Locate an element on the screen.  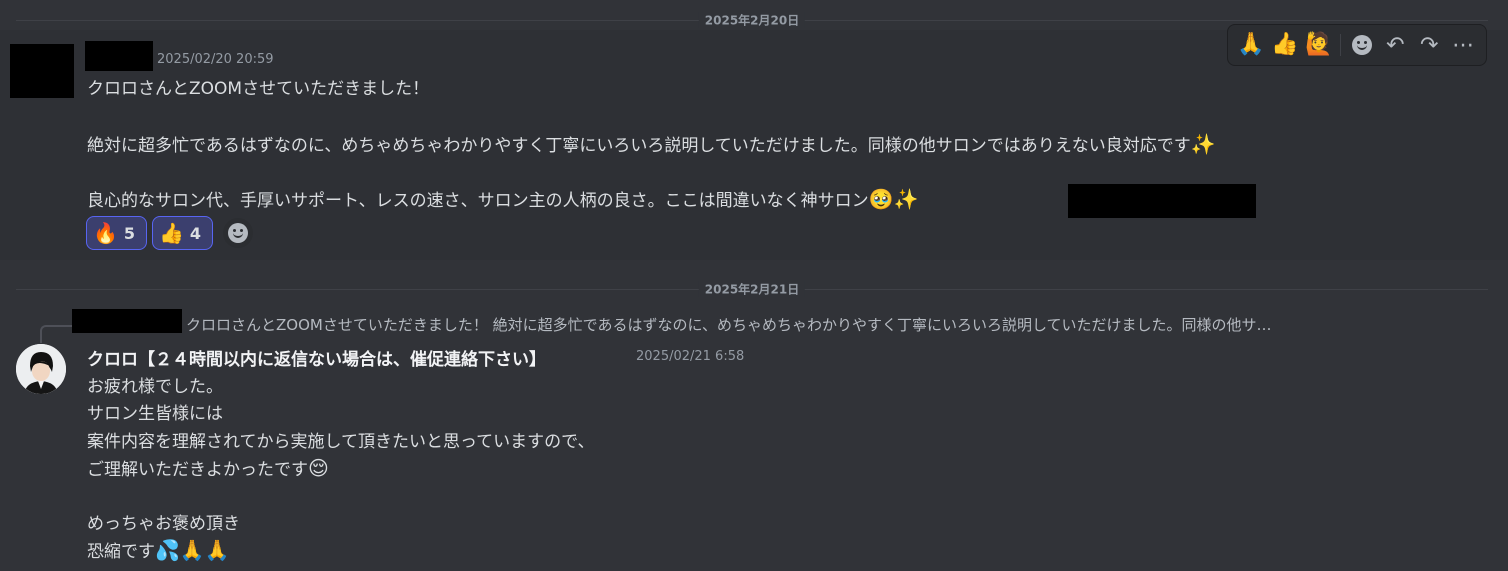
reaction-fire: 🔥 5 is located at coordinates (116, 233).